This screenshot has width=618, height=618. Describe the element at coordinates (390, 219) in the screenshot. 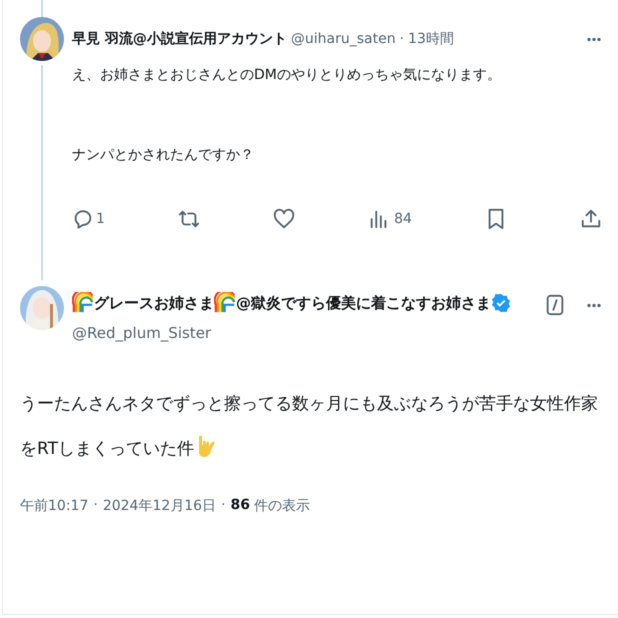

I see `bar-chart-button: 84` at that location.